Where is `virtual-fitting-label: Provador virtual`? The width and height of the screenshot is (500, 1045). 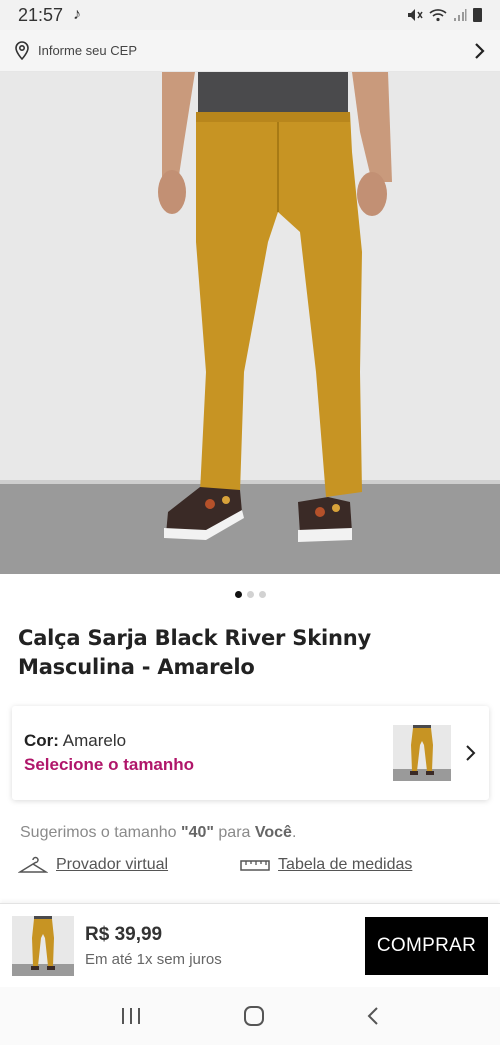 virtual-fitting-label: Provador virtual is located at coordinates (112, 865).